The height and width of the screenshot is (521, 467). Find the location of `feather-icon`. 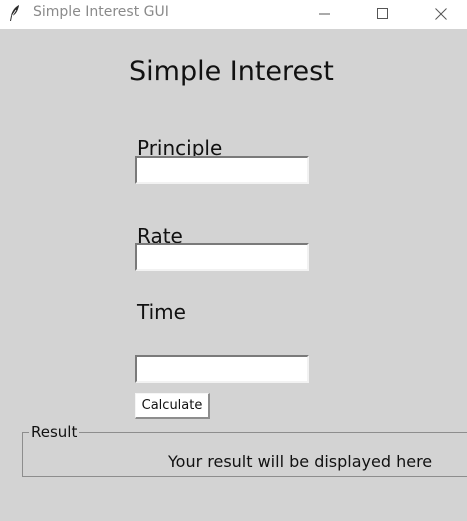

feather-icon is located at coordinates (15, 13).